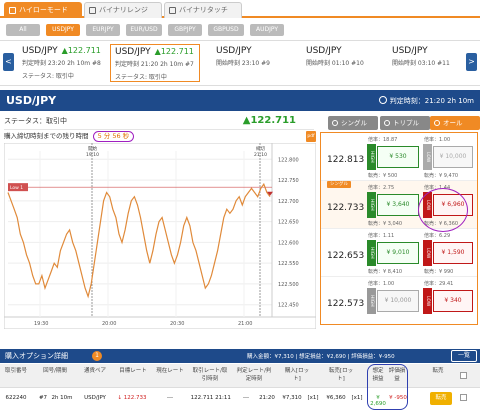 The image size is (480, 412). Describe the element at coordinates (123, 10) in the screenshot. I see `tab-range: バイナリレンジ` at that location.